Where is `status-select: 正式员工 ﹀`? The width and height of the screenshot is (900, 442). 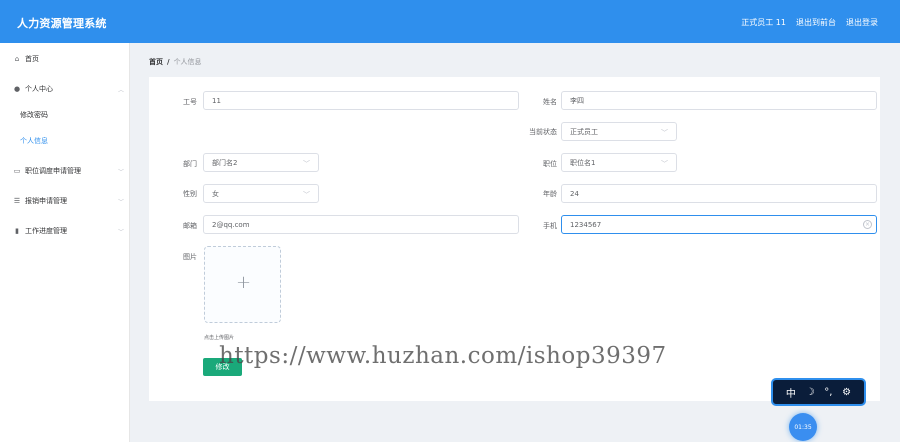 status-select: 正式员工 ﹀ is located at coordinates (619, 131).